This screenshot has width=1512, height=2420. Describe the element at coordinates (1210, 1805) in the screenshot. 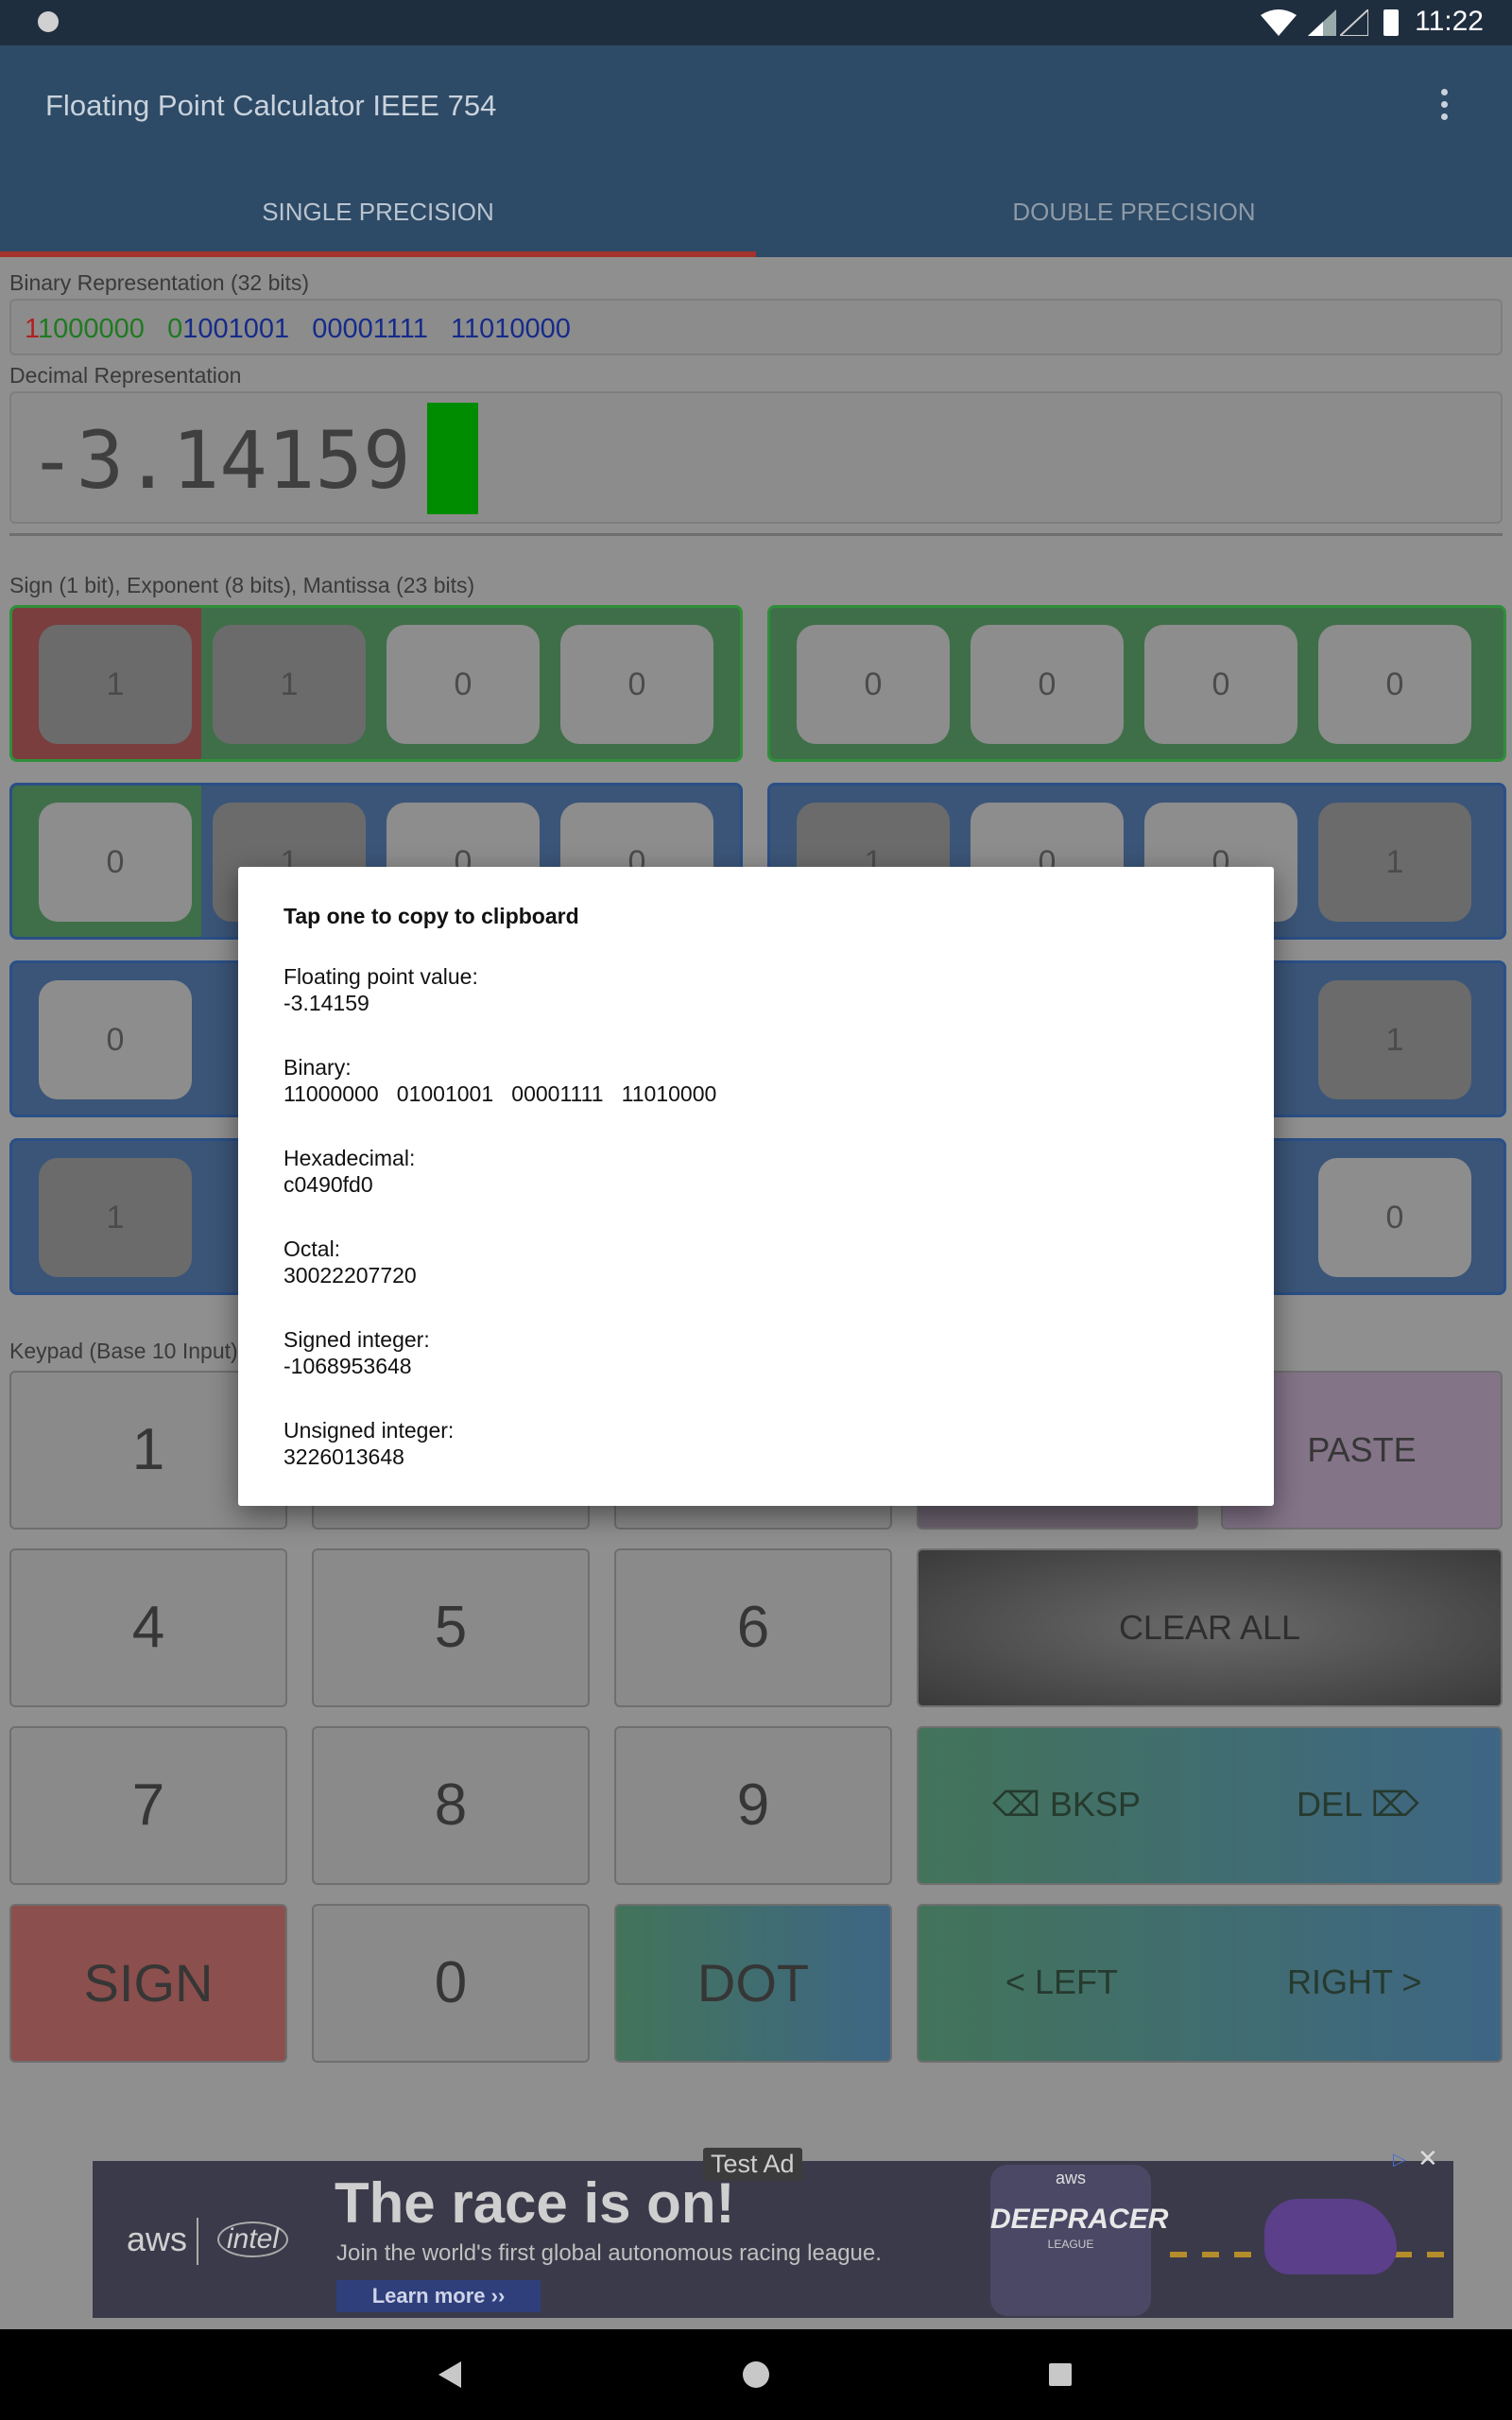

I see `backspace-delete-group: ⌫ BKSP DEL ⌦` at that location.